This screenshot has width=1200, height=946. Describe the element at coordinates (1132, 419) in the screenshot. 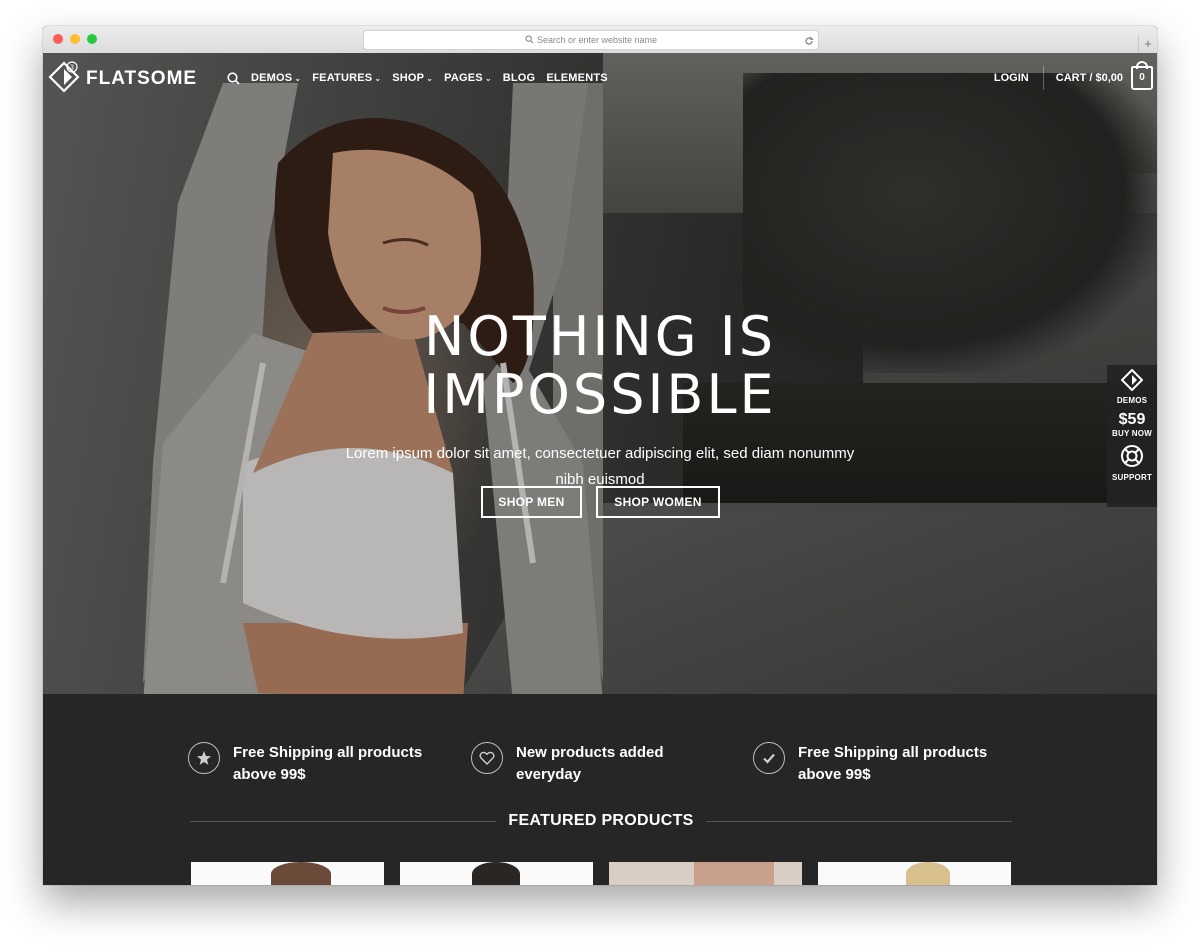

I see `side-price: $59` at that location.